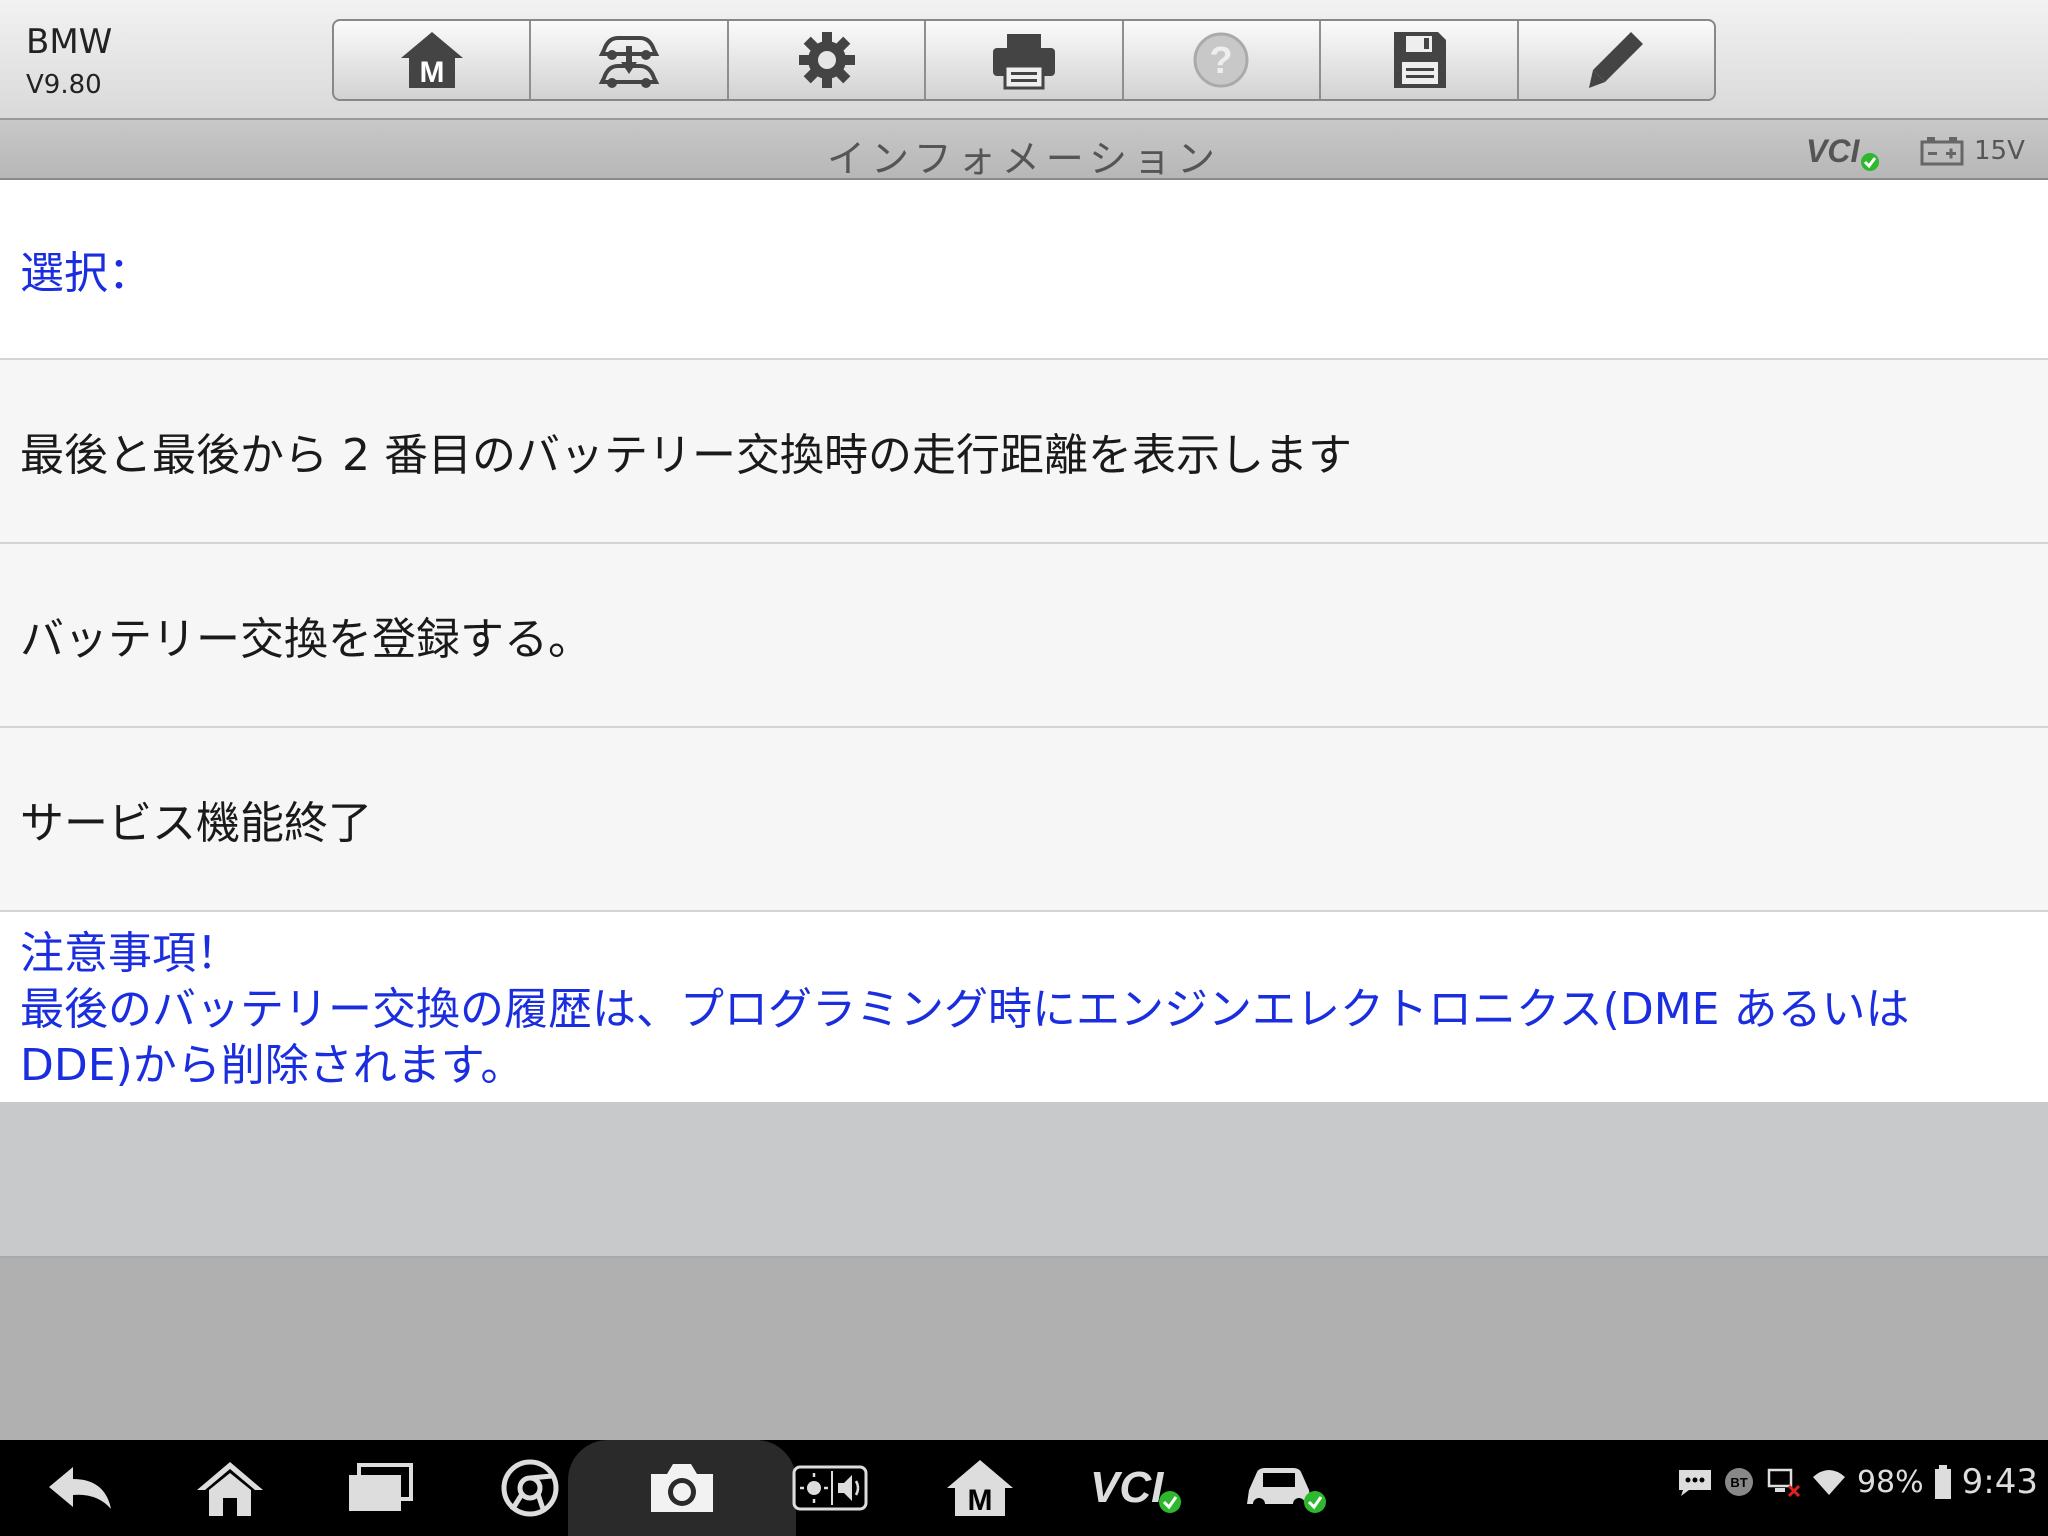 The height and width of the screenshot is (1536, 2048). I want to click on camera-icon, so click(682, 1488).